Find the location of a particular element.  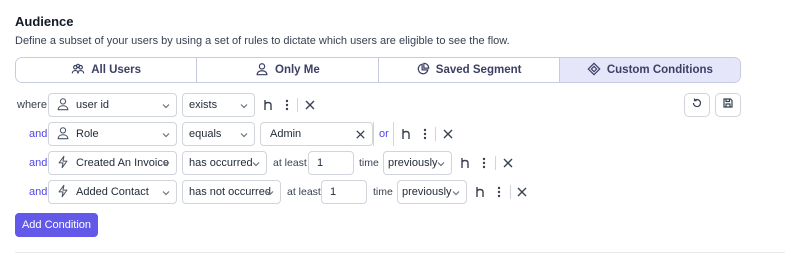

field-select: Role is located at coordinates (112, 134).